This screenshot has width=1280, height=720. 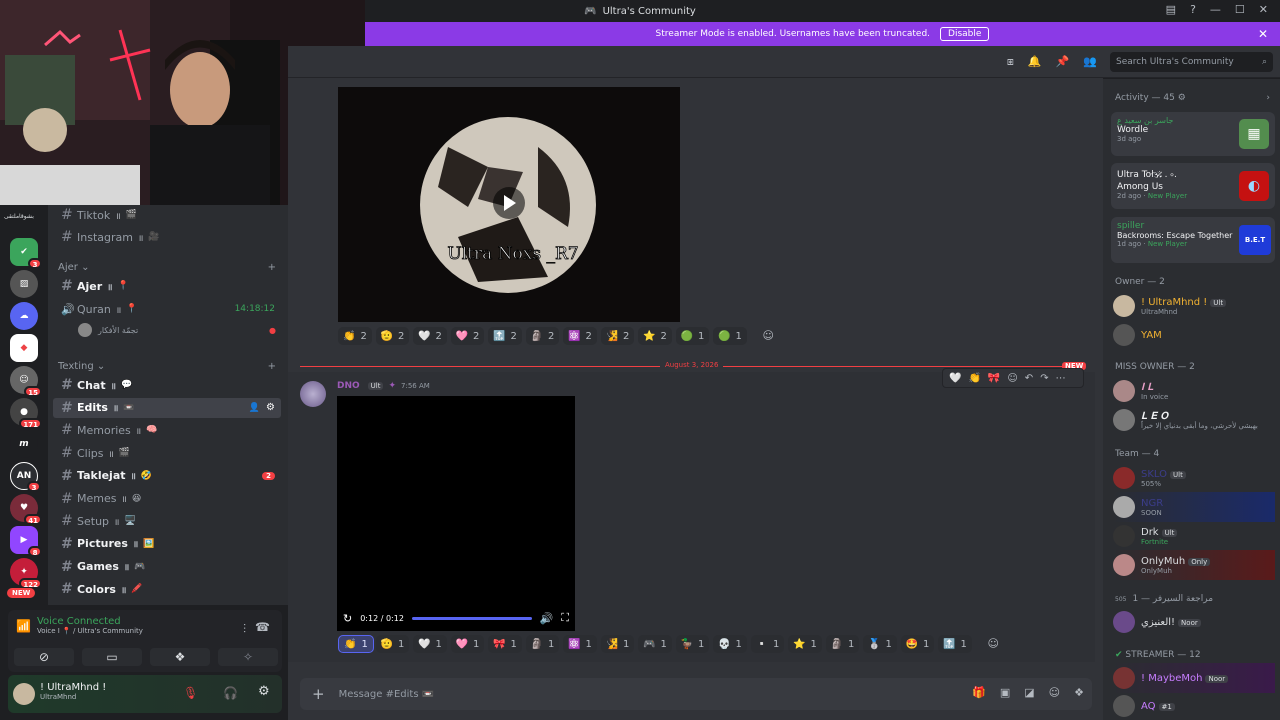 What do you see at coordinates (262, 627) in the screenshot?
I see `disconnect-icon: ☎` at bounding box center [262, 627].